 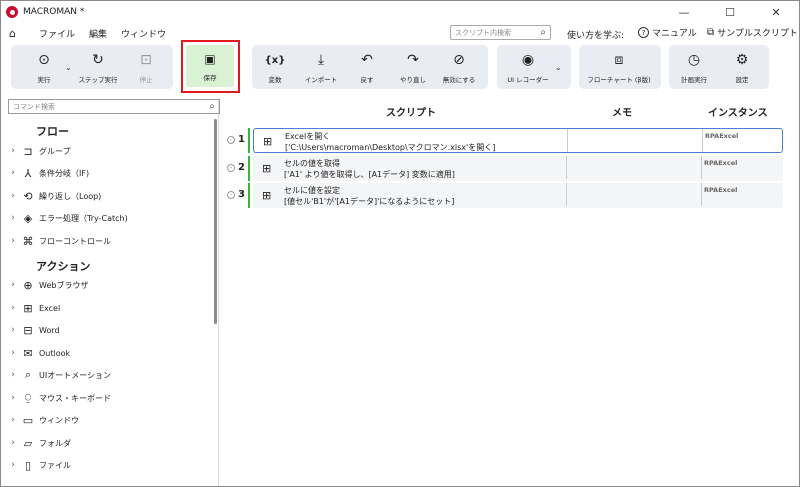 What do you see at coordinates (483, 32) in the screenshot?
I see `script-search-placeholder: スクリプト内検索` at bounding box center [483, 32].